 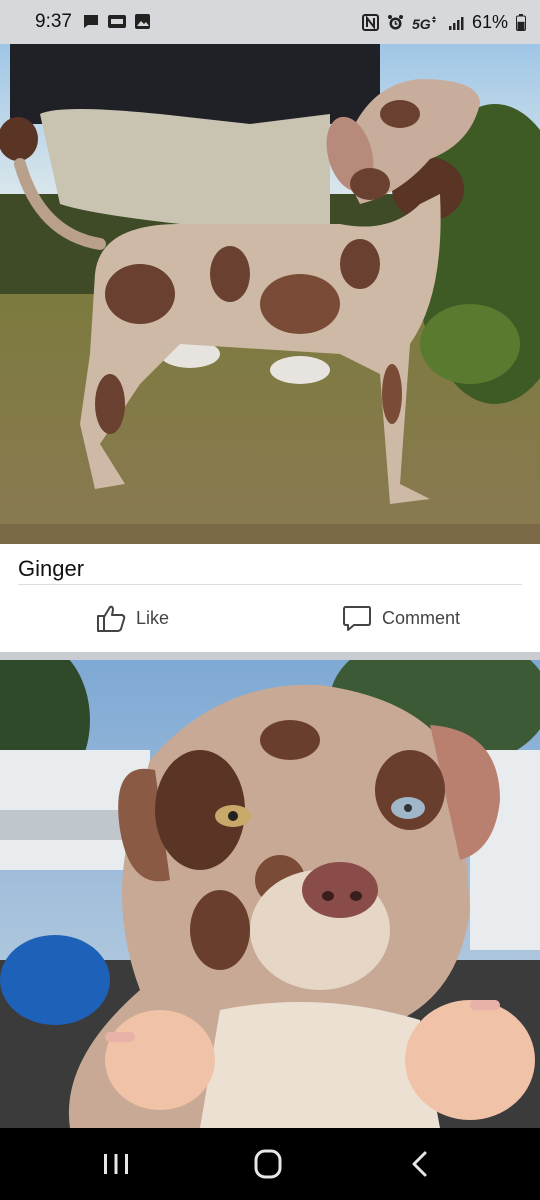 What do you see at coordinates (443, 22) in the screenshot?
I see `status-right-icons: 5G 61%` at bounding box center [443, 22].